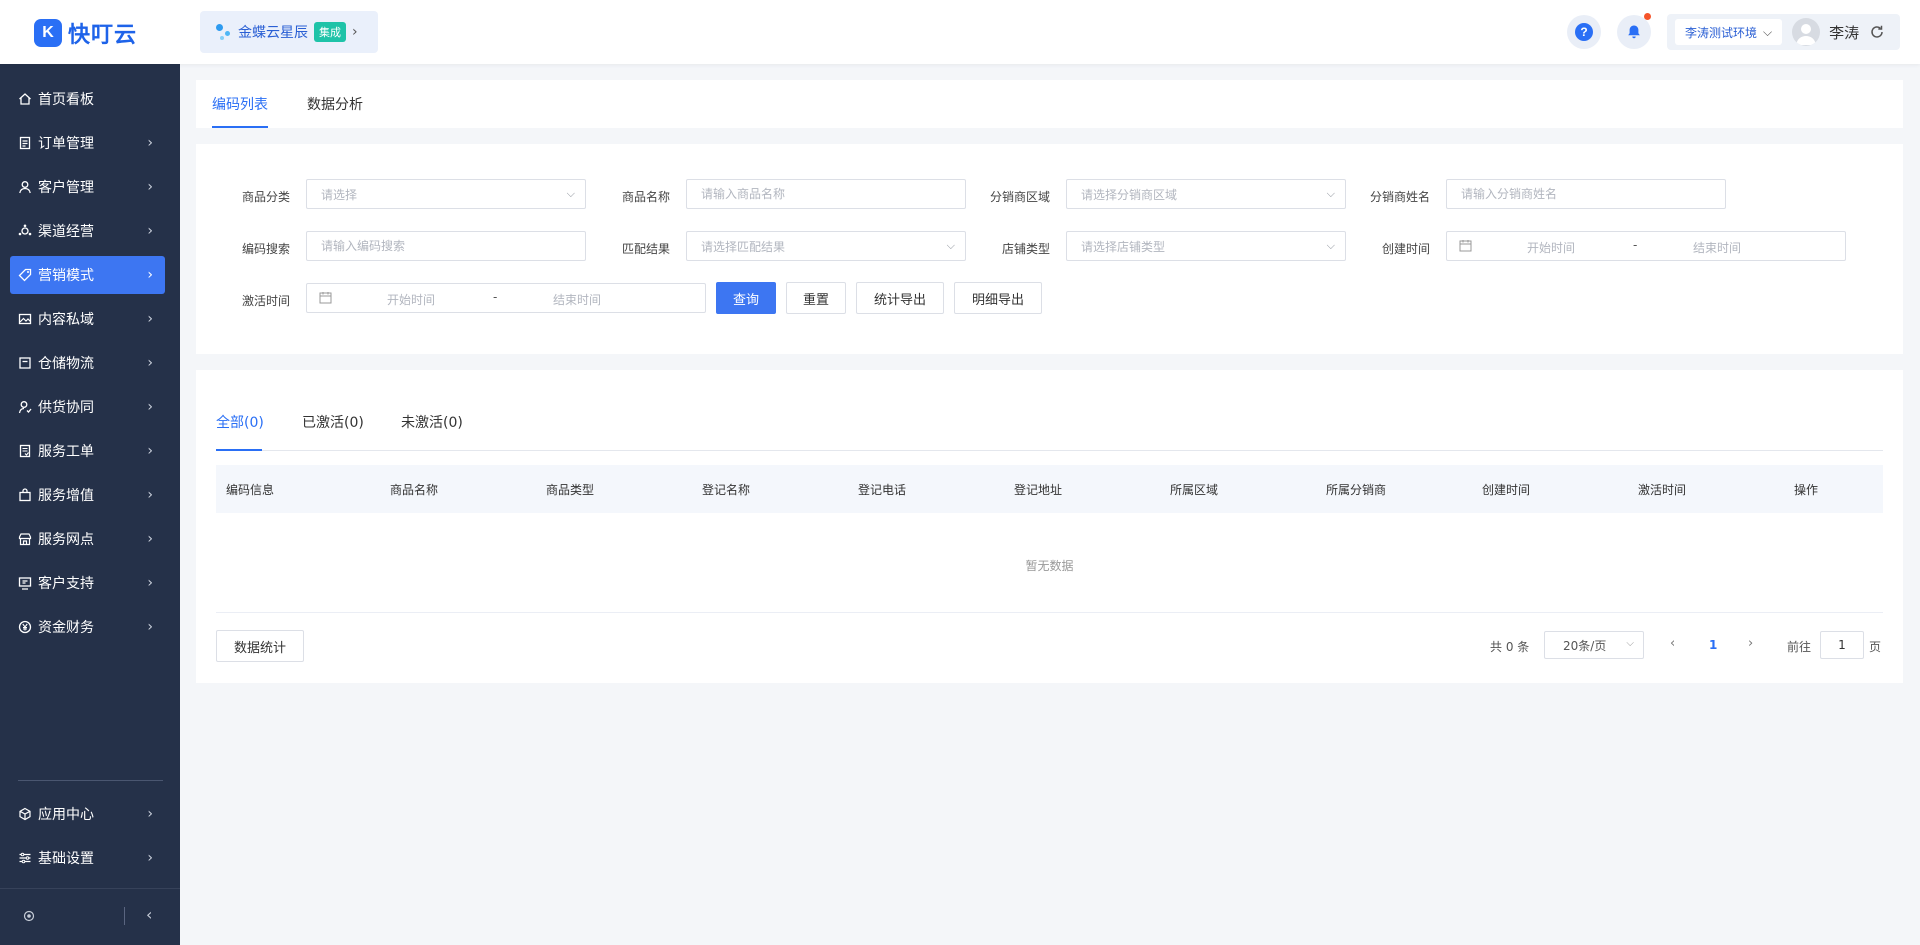 This screenshot has width=1920, height=945. Describe the element at coordinates (1672, 643) in the screenshot. I see `prev-page-icon: ‹` at that location.